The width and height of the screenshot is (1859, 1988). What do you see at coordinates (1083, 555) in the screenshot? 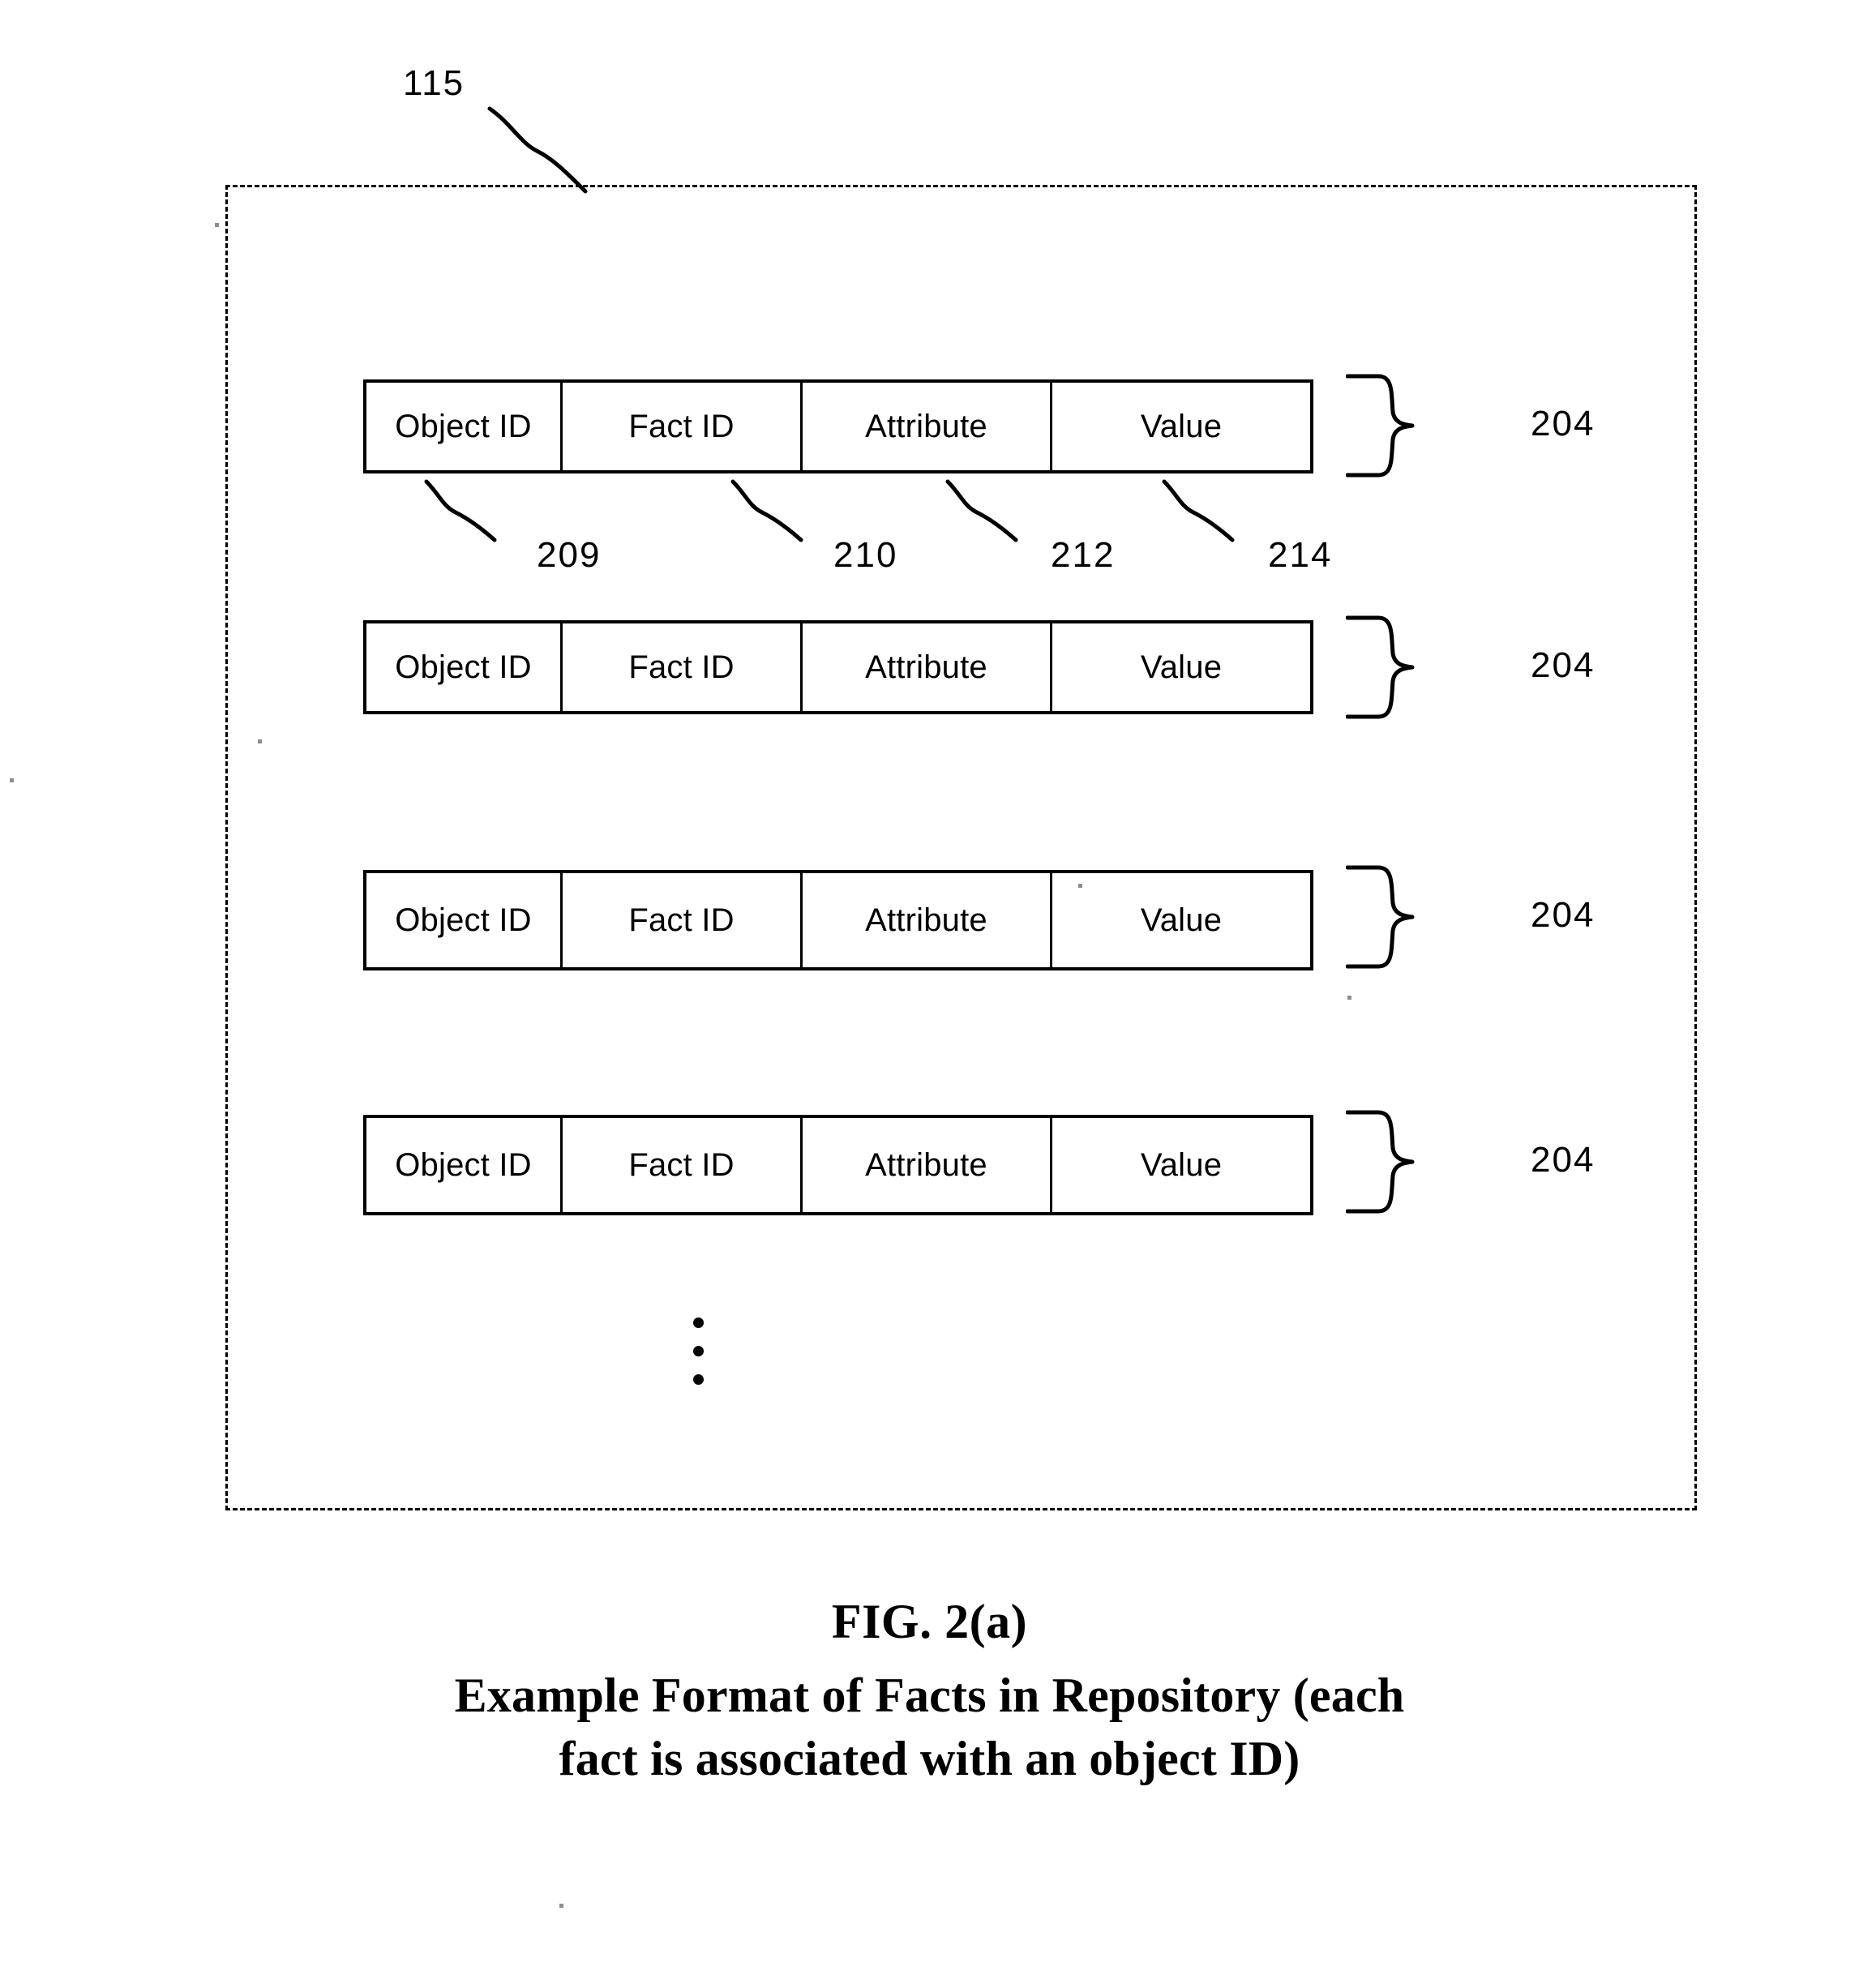
I see `reference-numeral-212: 212` at bounding box center [1083, 555].